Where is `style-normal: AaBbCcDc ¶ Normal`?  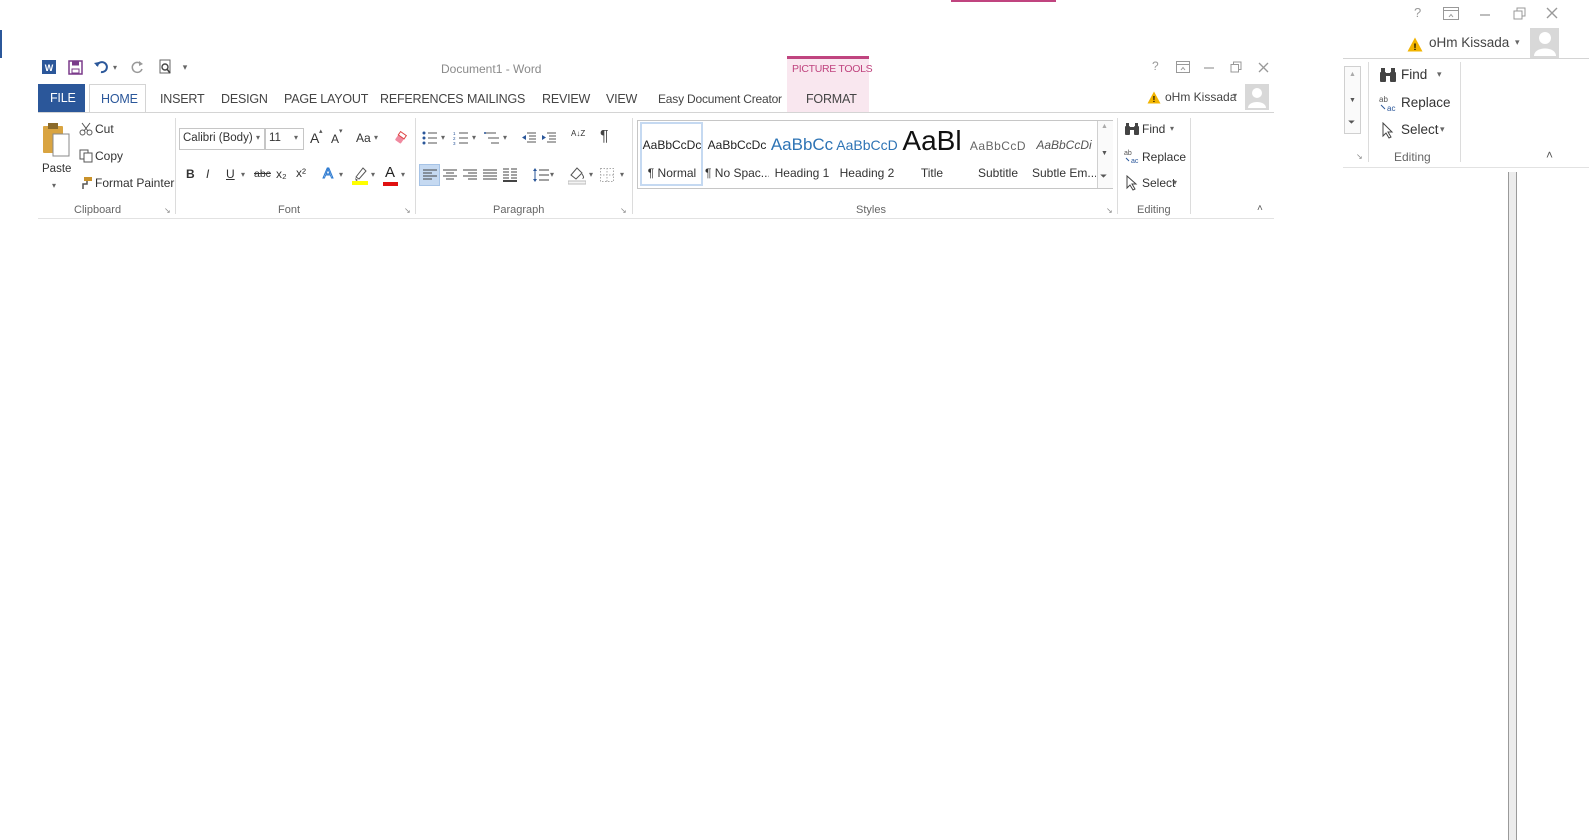 style-normal: AaBbCcDc ¶ Normal is located at coordinates (672, 154).